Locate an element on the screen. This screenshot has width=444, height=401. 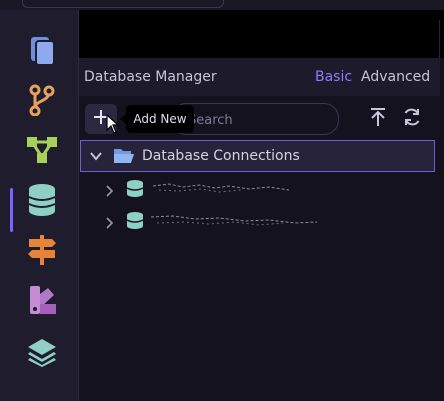
command-center-field is located at coordinates (123, 4).